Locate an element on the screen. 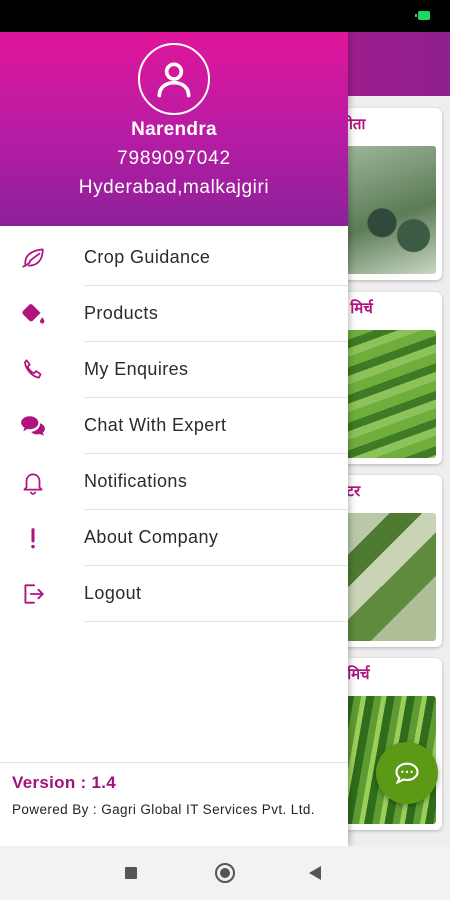  user-name: Narendra is located at coordinates (174, 129).